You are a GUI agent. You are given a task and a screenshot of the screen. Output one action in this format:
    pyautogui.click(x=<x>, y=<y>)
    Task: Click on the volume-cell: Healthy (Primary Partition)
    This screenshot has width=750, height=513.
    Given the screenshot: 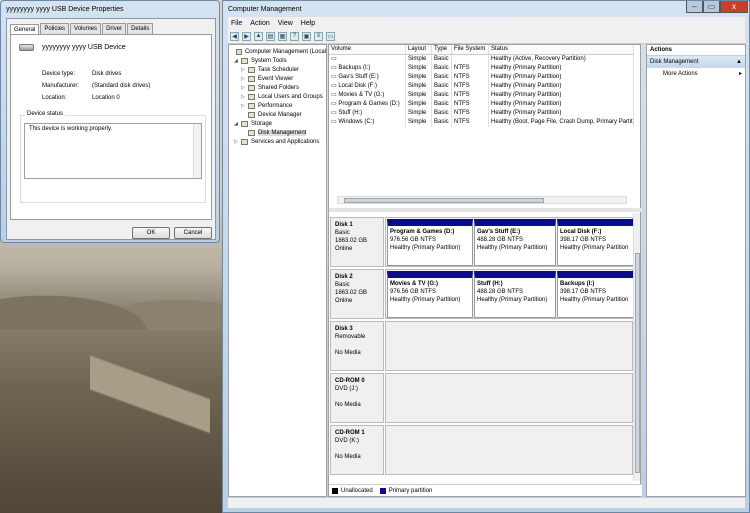 What is the action you would take?
    pyautogui.click(x=561, y=86)
    